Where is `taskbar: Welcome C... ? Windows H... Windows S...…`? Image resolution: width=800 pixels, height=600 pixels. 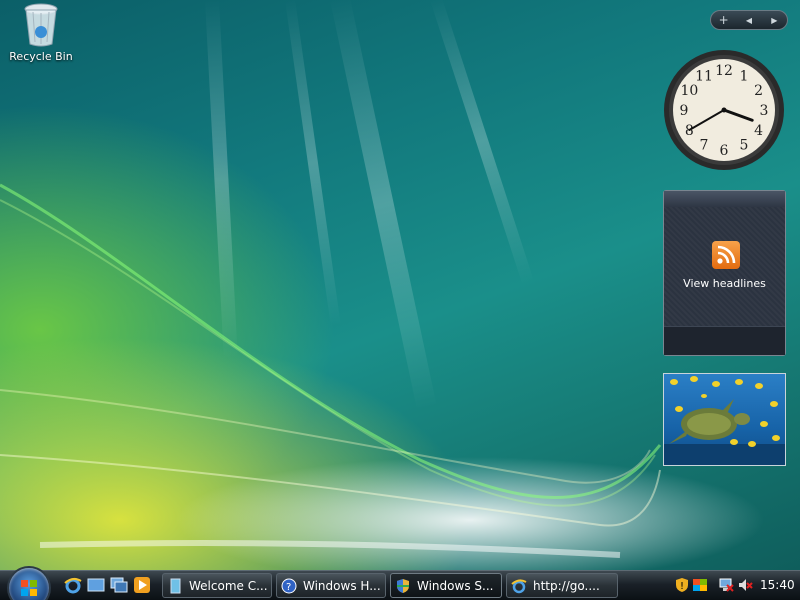
taskbar: Welcome C... ? Windows H... Windows S...… is located at coordinates (400, 584).